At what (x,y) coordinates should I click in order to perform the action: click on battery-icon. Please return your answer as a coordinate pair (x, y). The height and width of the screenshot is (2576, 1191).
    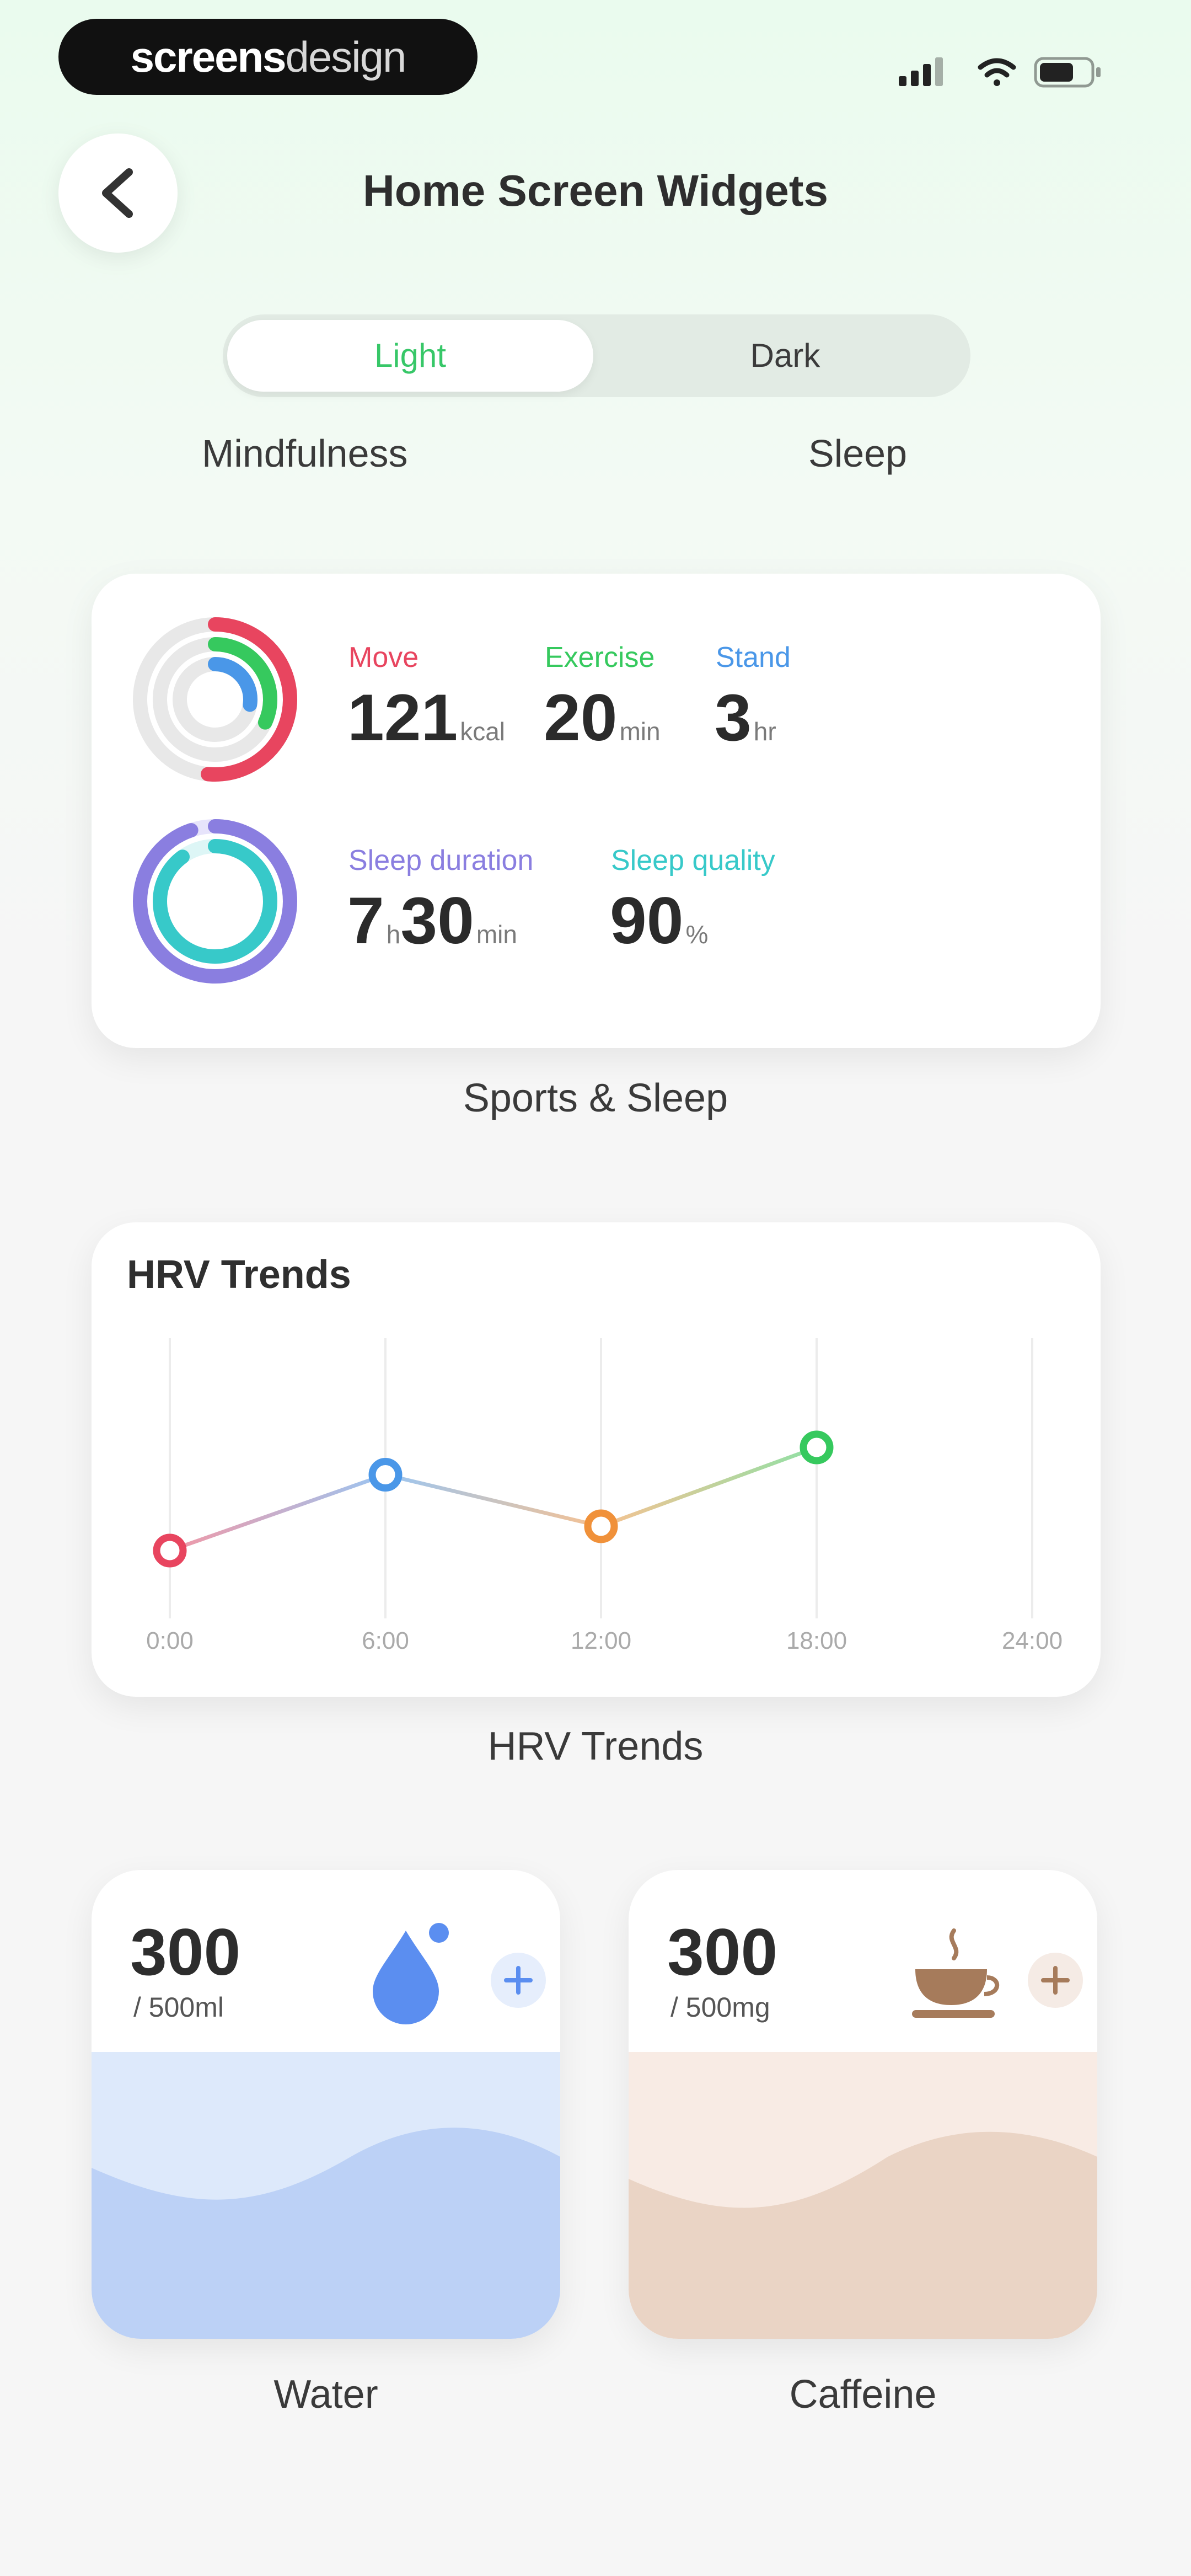
    Looking at the image, I should click on (1067, 72).